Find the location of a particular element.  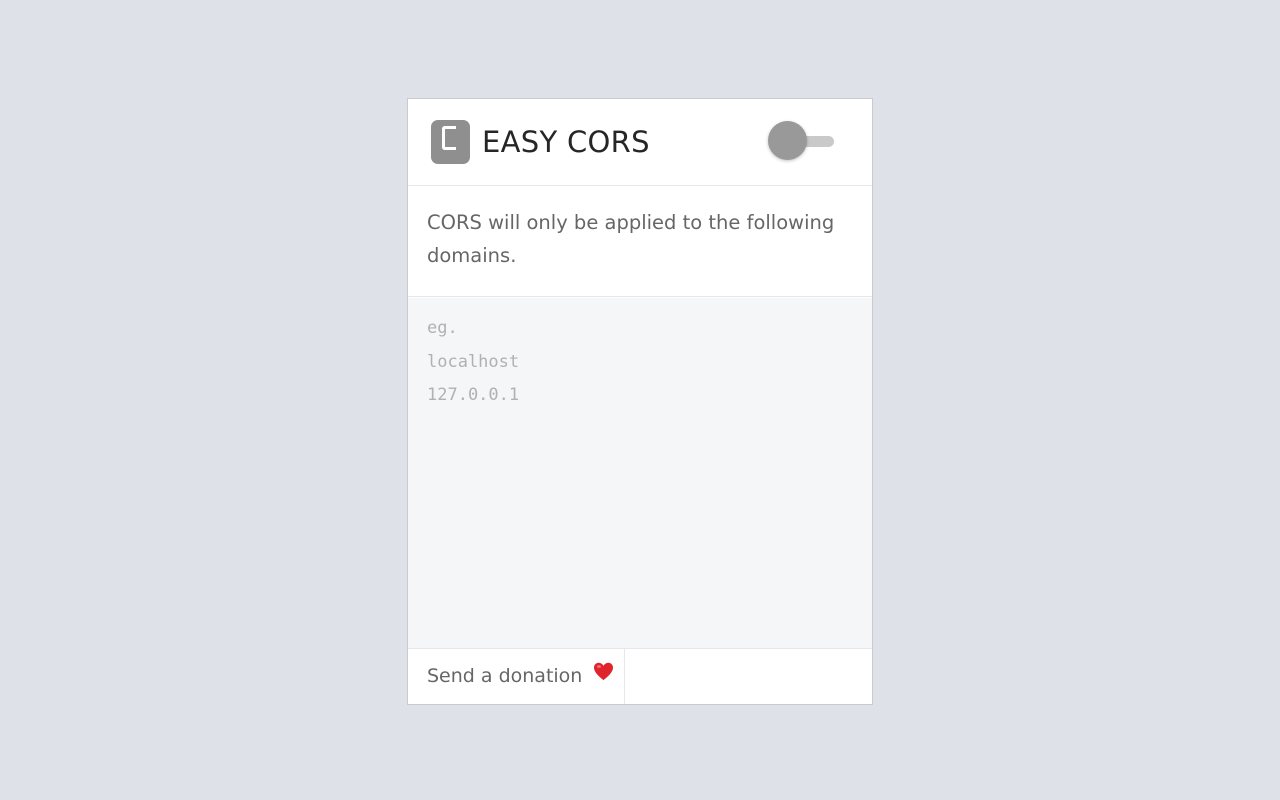

donate-button: Send a donation is located at coordinates (516, 676).